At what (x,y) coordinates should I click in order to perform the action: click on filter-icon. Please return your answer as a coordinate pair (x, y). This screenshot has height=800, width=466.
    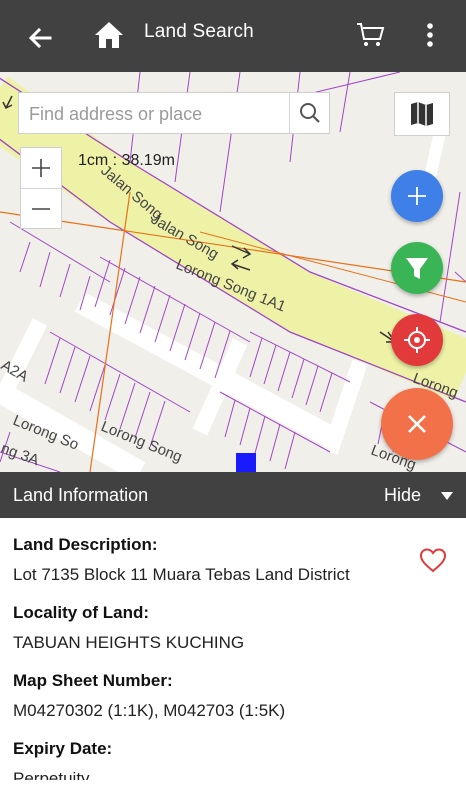
    Looking at the image, I should click on (417, 268).